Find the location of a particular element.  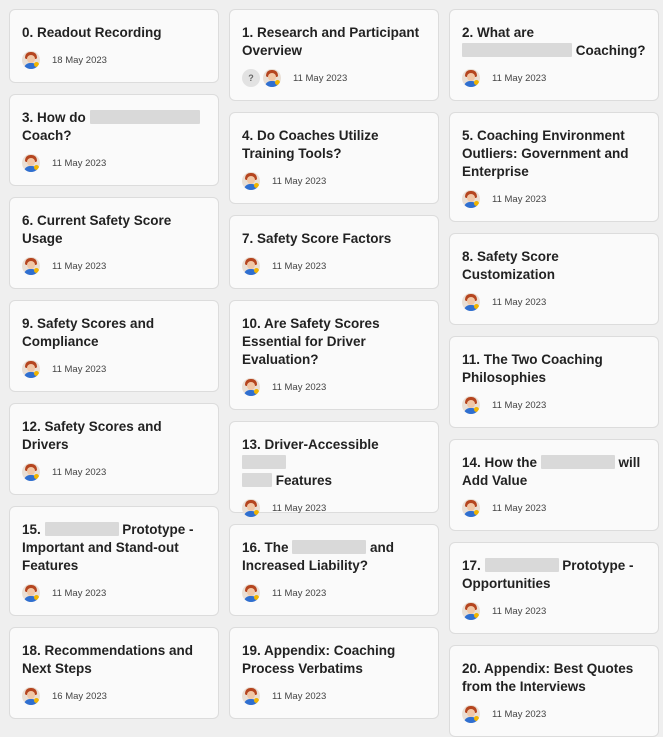

card-title: 18. Recommendations and Next Steps is located at coordinates (108, 659).